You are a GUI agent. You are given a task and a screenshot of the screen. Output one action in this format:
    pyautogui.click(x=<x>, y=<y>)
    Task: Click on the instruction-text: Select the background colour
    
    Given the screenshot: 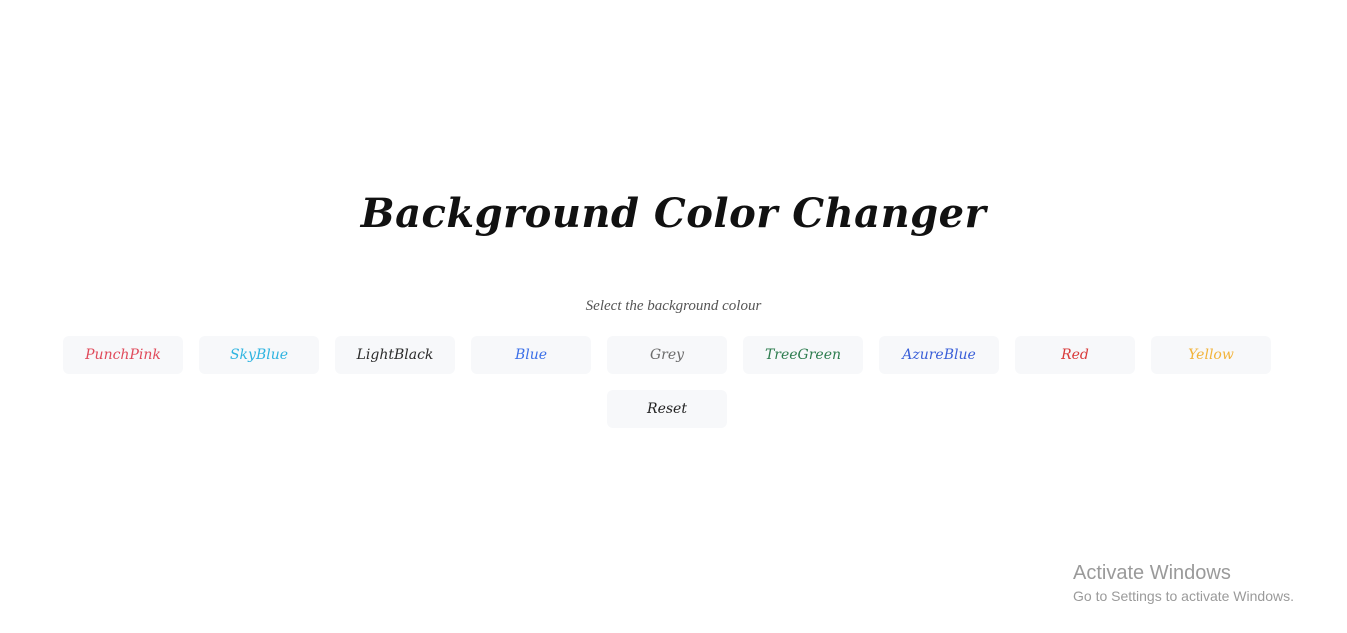 What is the action you would take?
    pyautogui.click(x=673, y=306)
    